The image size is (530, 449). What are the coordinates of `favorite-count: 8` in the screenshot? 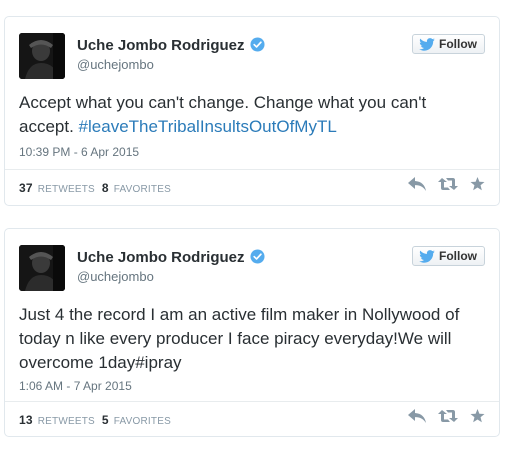 It's located at (105, 188).